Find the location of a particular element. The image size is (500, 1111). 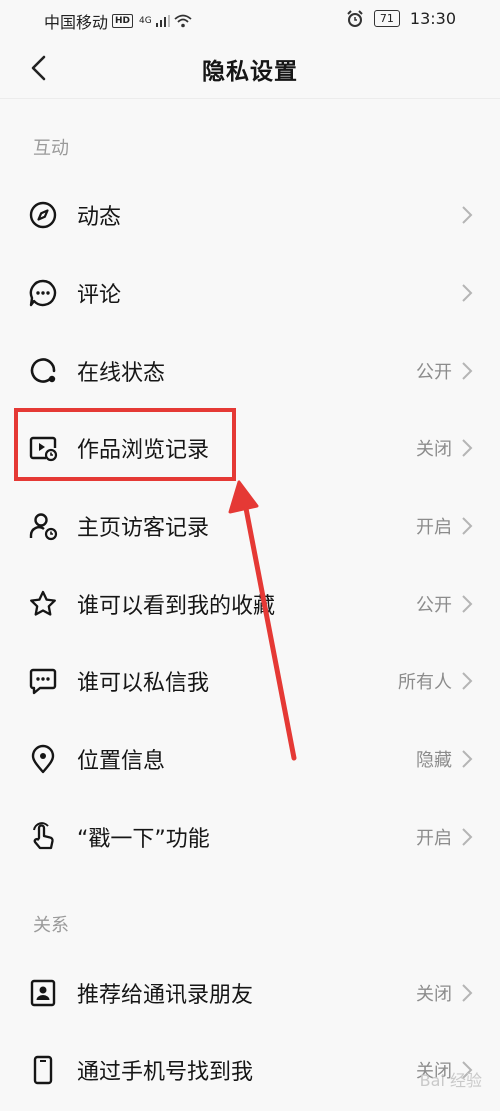

settings-row-comments: 评论 is located at coordinates (250, 293).